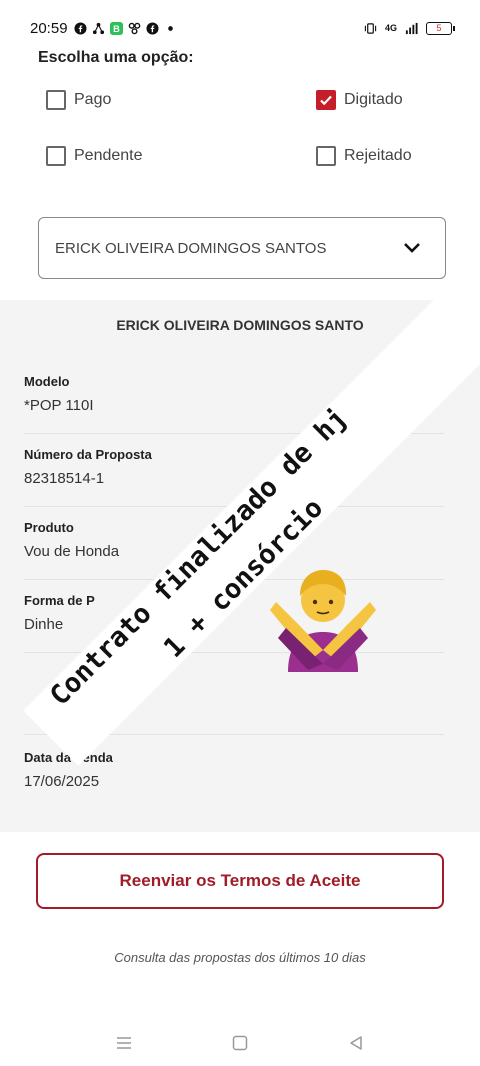  What do you see at coordinates (323, 621) in the screenshot?
I see `person-gesturing-no-emoji` at bounding box center [323, 621].